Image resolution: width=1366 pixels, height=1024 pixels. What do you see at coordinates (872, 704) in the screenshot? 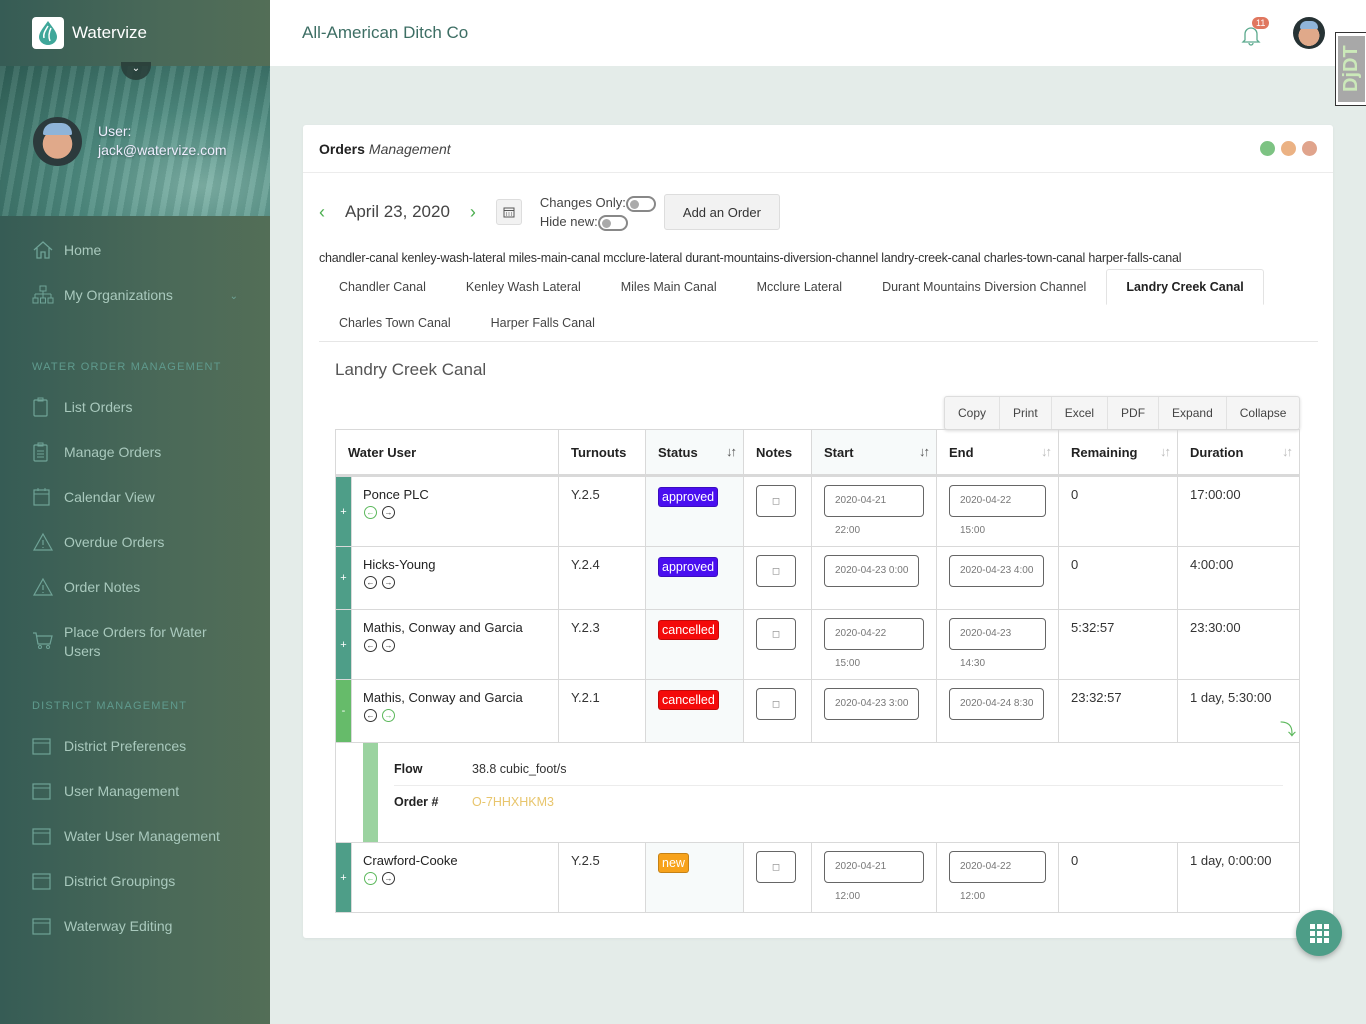
I see `start-datetime-input: 2020-04-23 3:00` at bounding box center [872, 704].